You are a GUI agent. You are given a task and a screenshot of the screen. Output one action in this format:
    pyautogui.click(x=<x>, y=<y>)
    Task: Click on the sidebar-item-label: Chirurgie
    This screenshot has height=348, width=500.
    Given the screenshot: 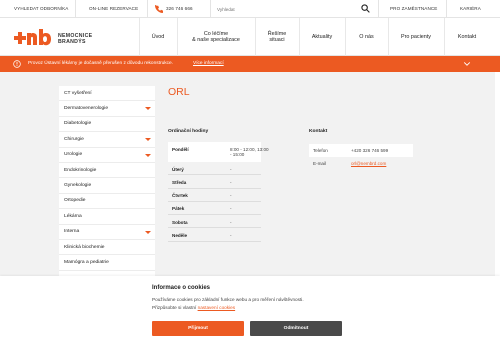 What is the action you would take?
    pyautogui.click(x=74, y=139)
    